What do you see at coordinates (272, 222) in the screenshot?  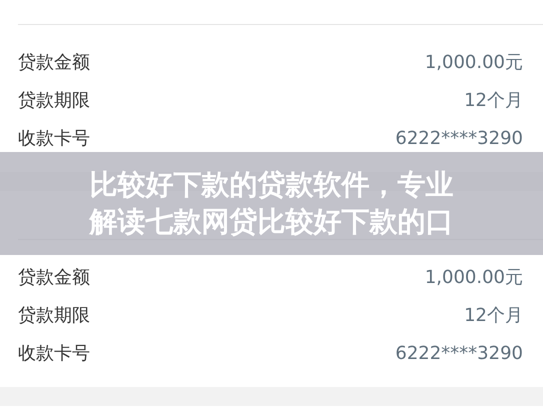 I see `headline-text: 解读七款网贷比较好下款的口` at bounding box center [272, 222].